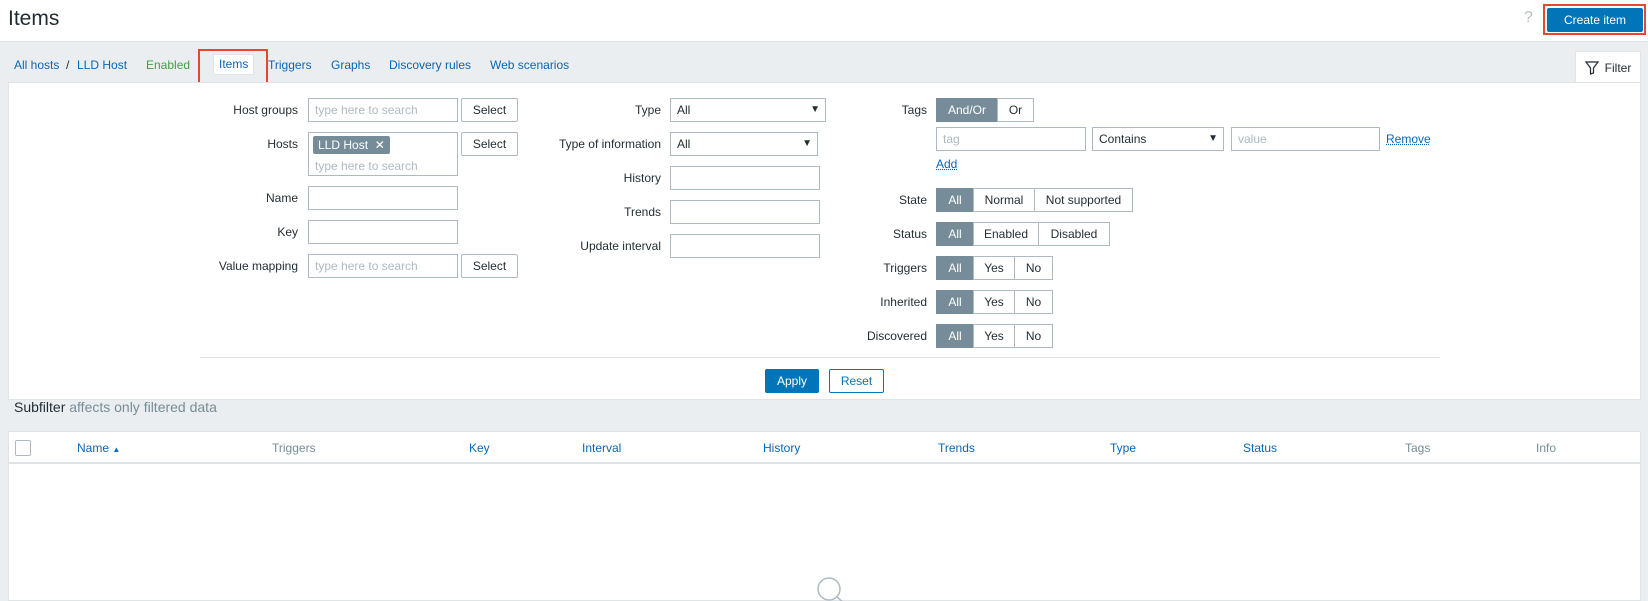  I want to click on subfilter-note: affects only filtered data, so click(143, 407).